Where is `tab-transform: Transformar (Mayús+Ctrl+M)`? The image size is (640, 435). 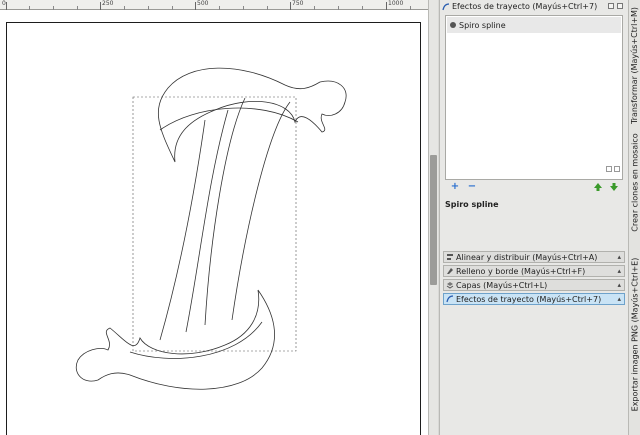 tab-transform: Transformar (Mayús+Ctrl+M) is located at coordinates (634, 65).